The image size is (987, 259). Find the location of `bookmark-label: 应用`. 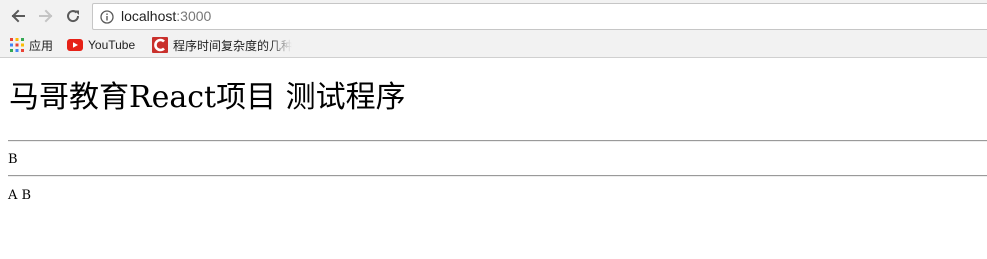

bookmark-label: 应用 is located at coordinates (41, 45).